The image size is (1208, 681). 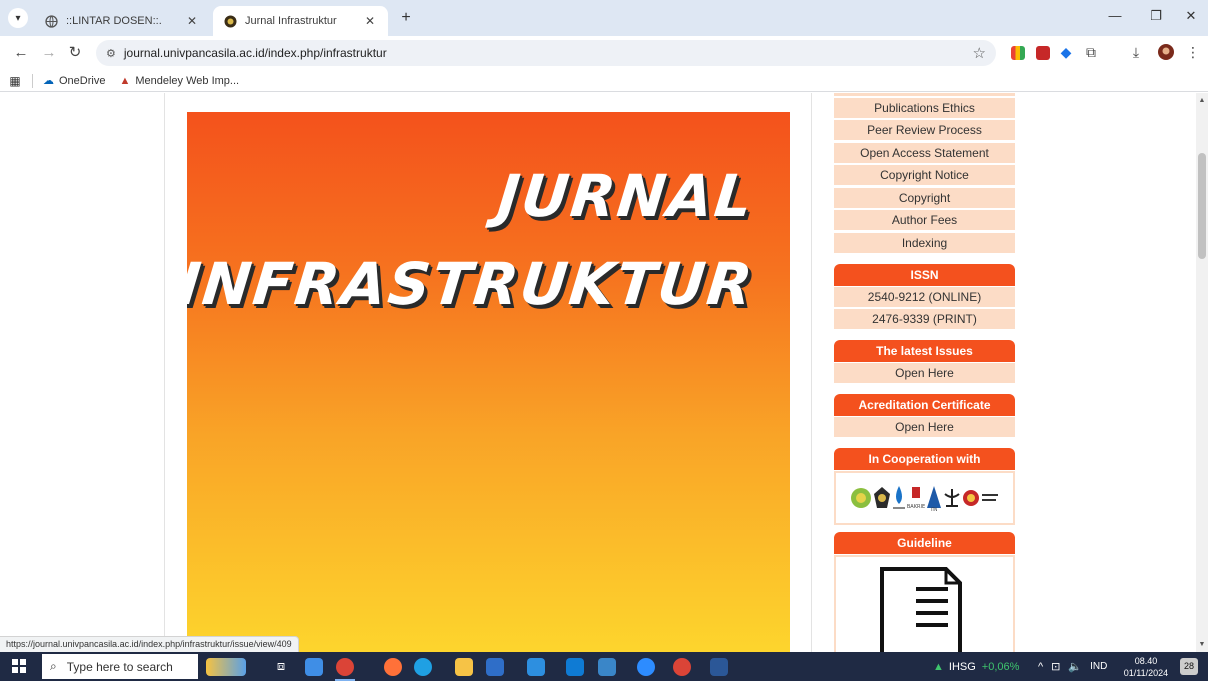 I want to click on network-icon: ⊡, so click(x=1055, y=666).